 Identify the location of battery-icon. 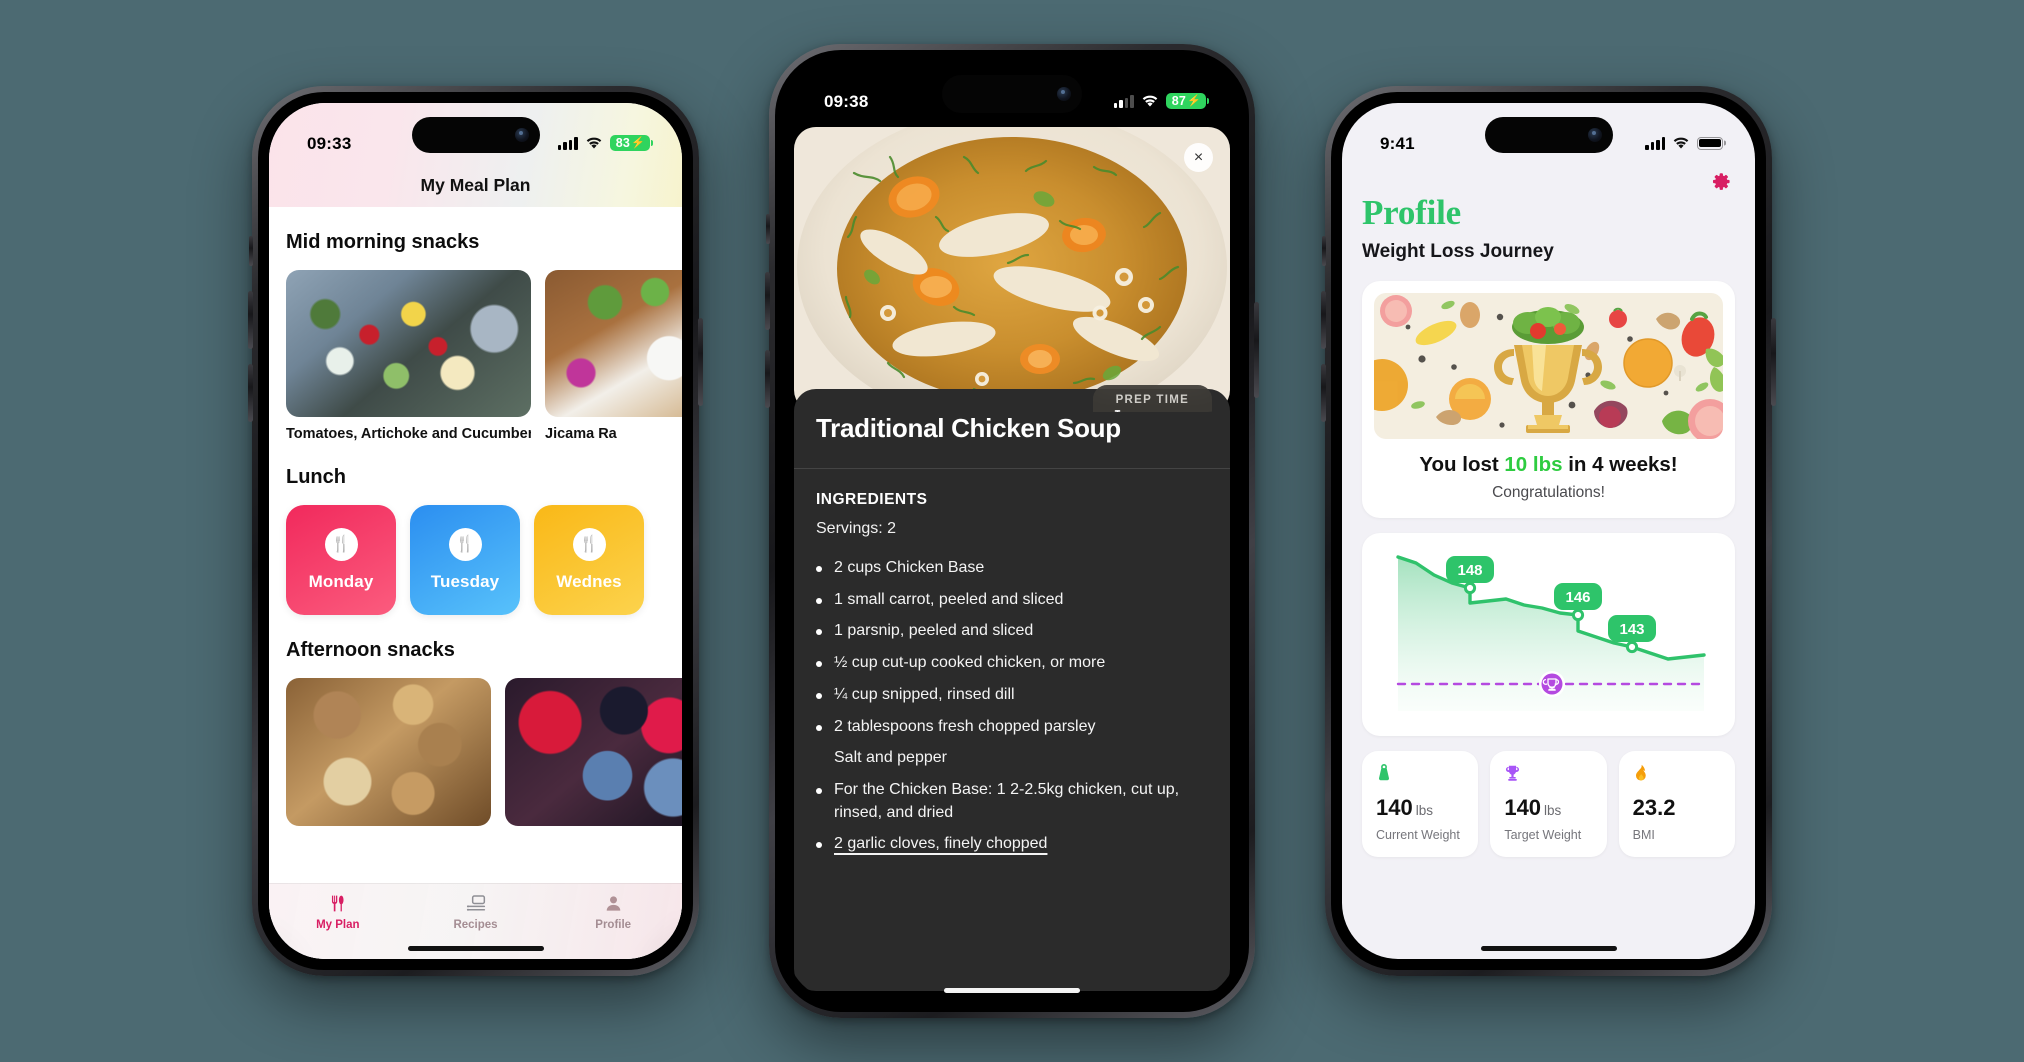
(1710, 143).